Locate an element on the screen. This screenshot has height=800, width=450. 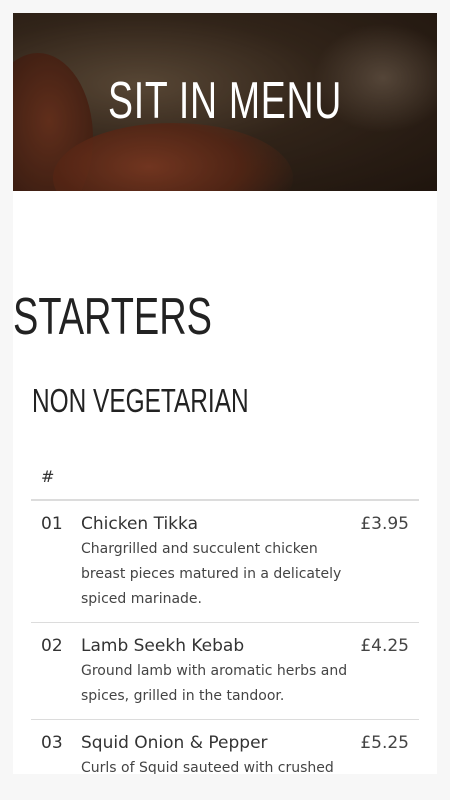
hero-title: SIT IN MENU is located at coordinates (225, 101).